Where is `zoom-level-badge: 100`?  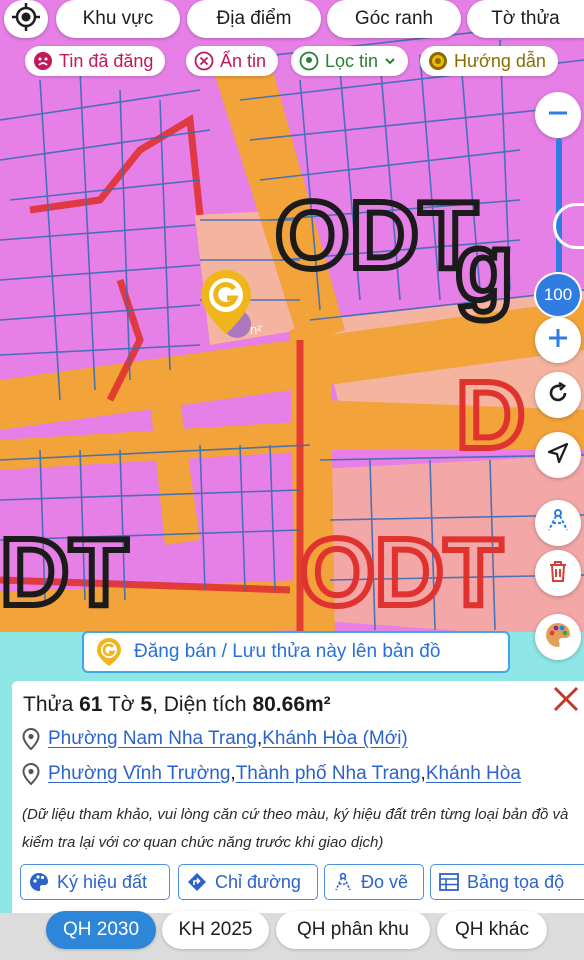 zoom-level-badge: 100 is located at coordinates (558, 295).